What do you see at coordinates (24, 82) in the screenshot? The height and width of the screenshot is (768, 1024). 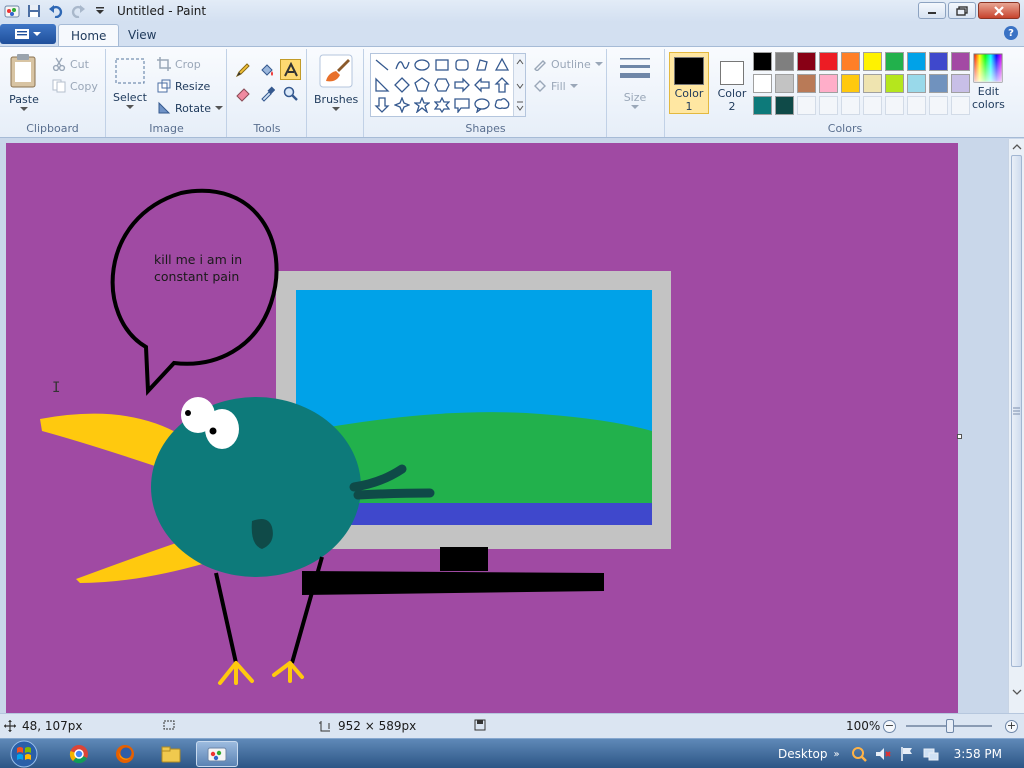 I see `paste-button: Paste` at bounding box center [24, 82].